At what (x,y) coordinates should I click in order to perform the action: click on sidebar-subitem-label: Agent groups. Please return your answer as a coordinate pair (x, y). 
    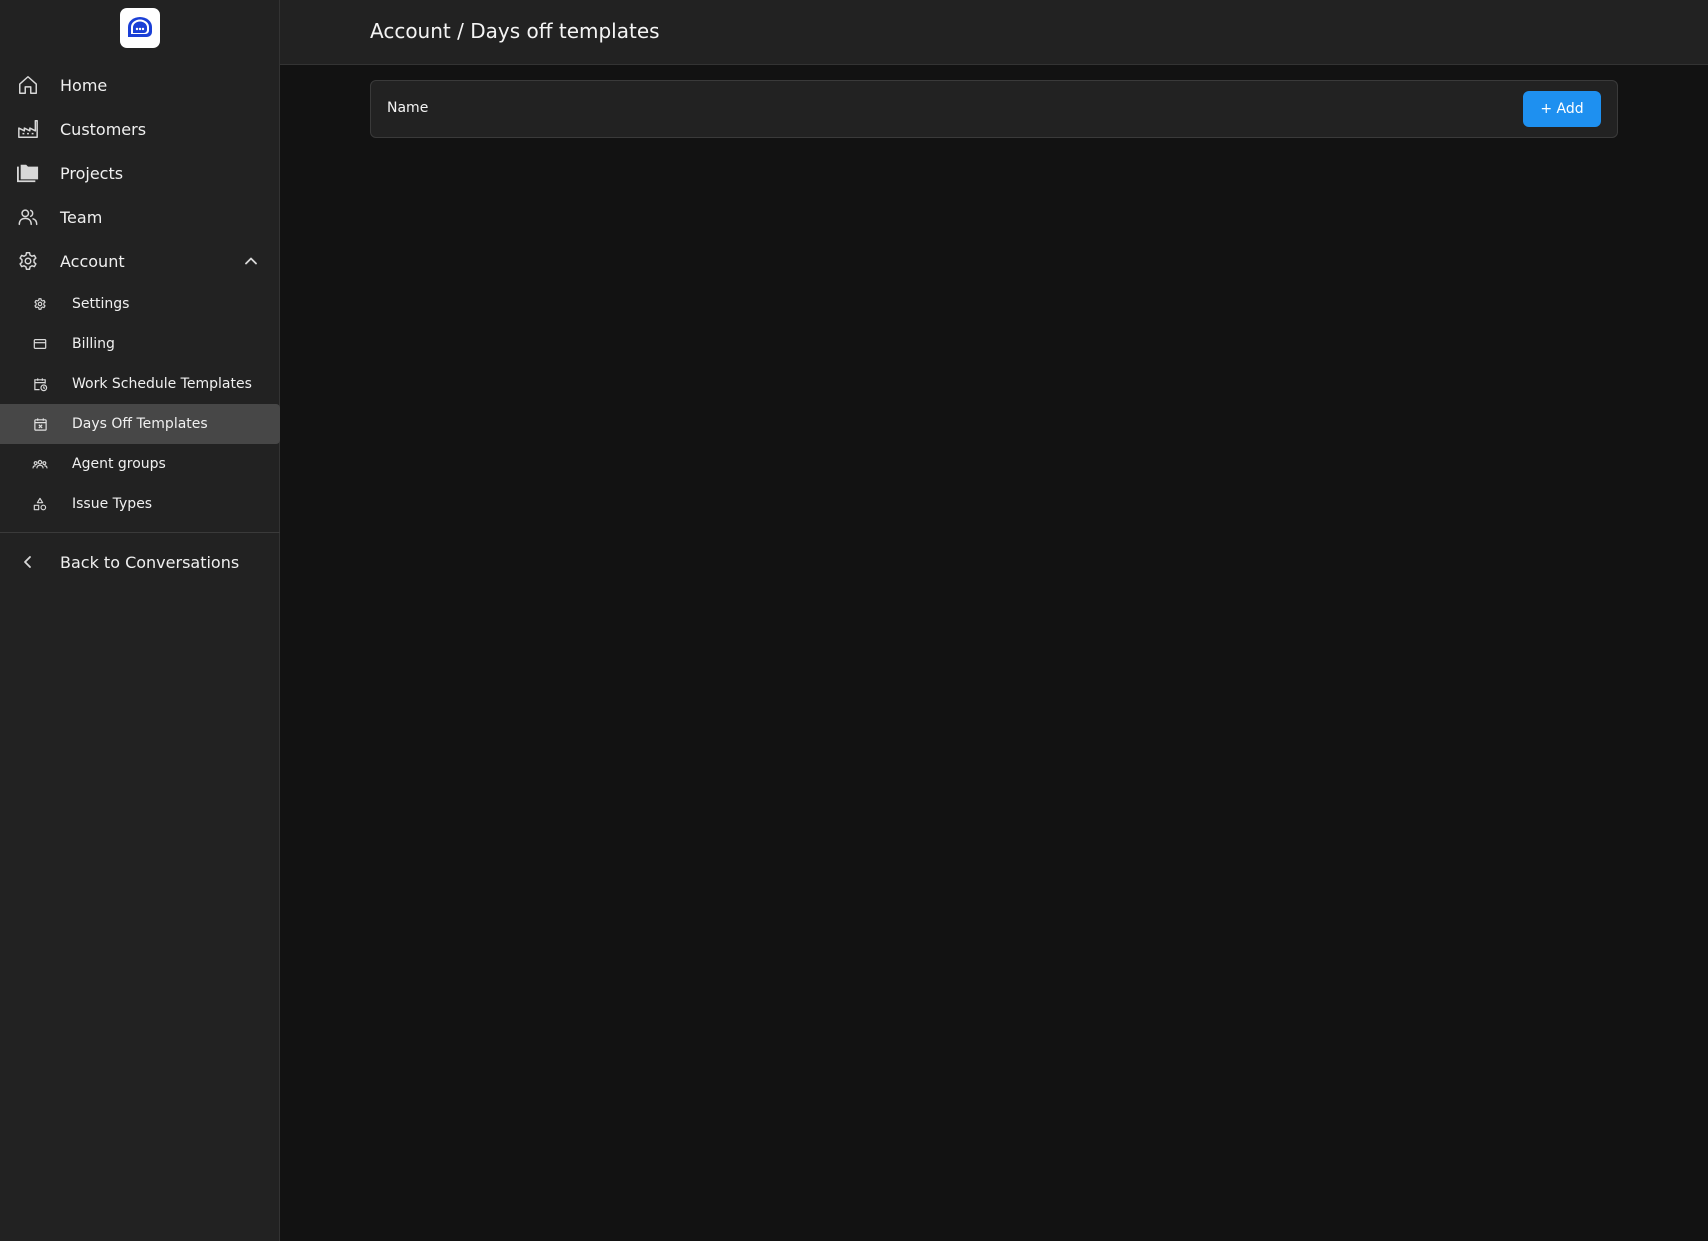
    Looking at the image, I should click on (119, 464).